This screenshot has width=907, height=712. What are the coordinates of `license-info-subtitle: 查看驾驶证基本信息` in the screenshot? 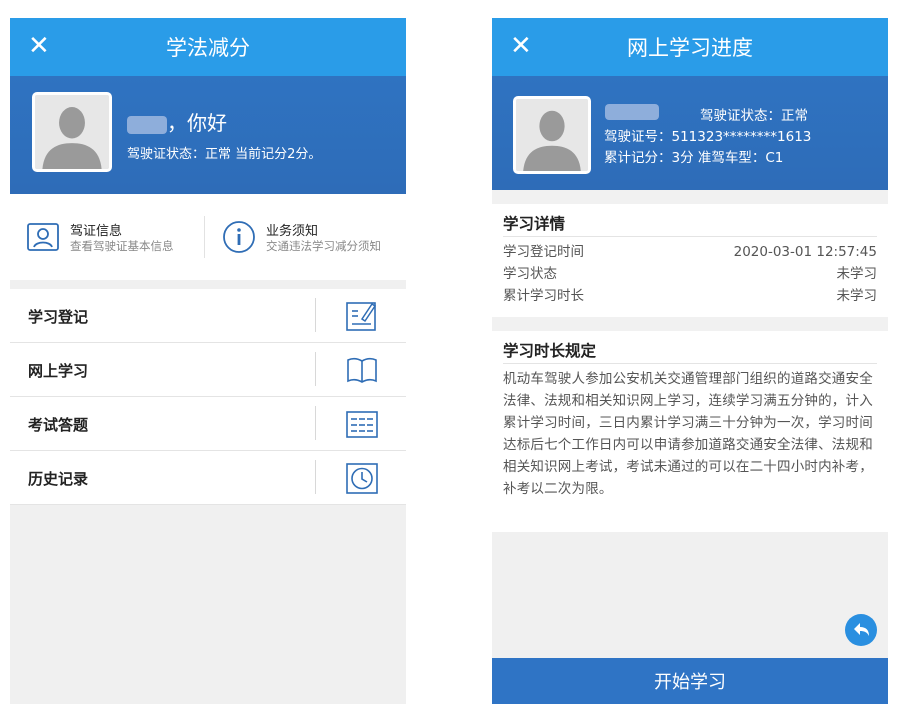 It's located at (122, 246).